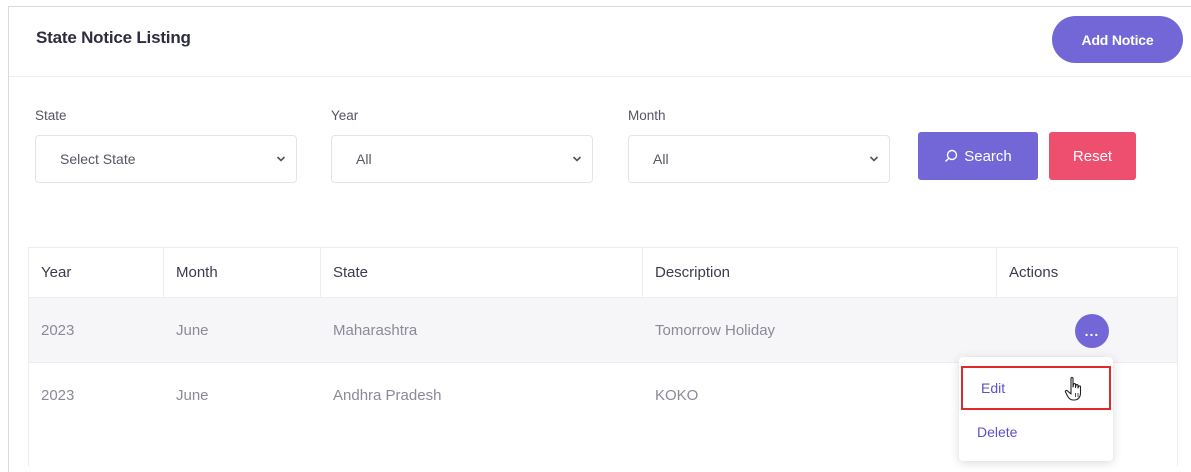  I want to click on cell-state: Maharashtra, so click(375, 330).